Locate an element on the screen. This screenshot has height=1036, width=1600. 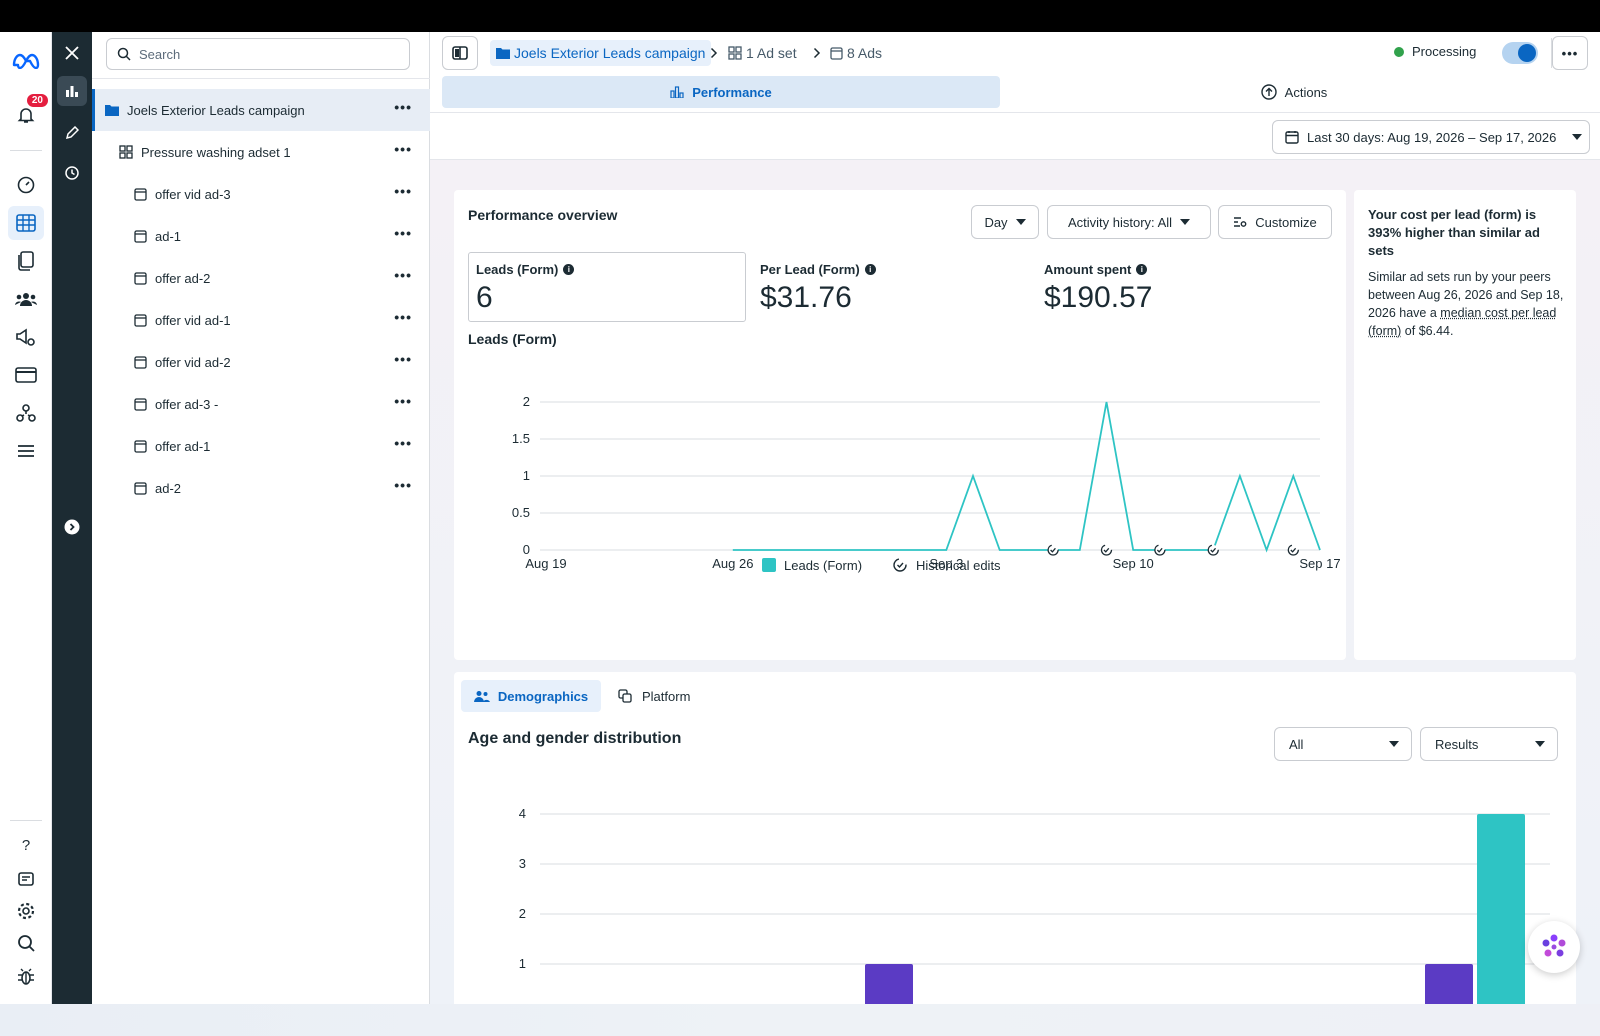
close-icon is located at coordinates (72, 53).